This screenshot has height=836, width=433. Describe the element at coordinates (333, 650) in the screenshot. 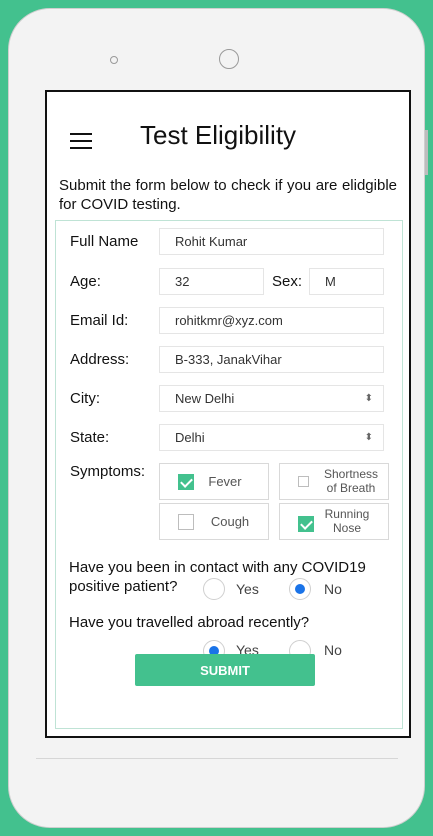

I see `travel-no-label: No` at that location.